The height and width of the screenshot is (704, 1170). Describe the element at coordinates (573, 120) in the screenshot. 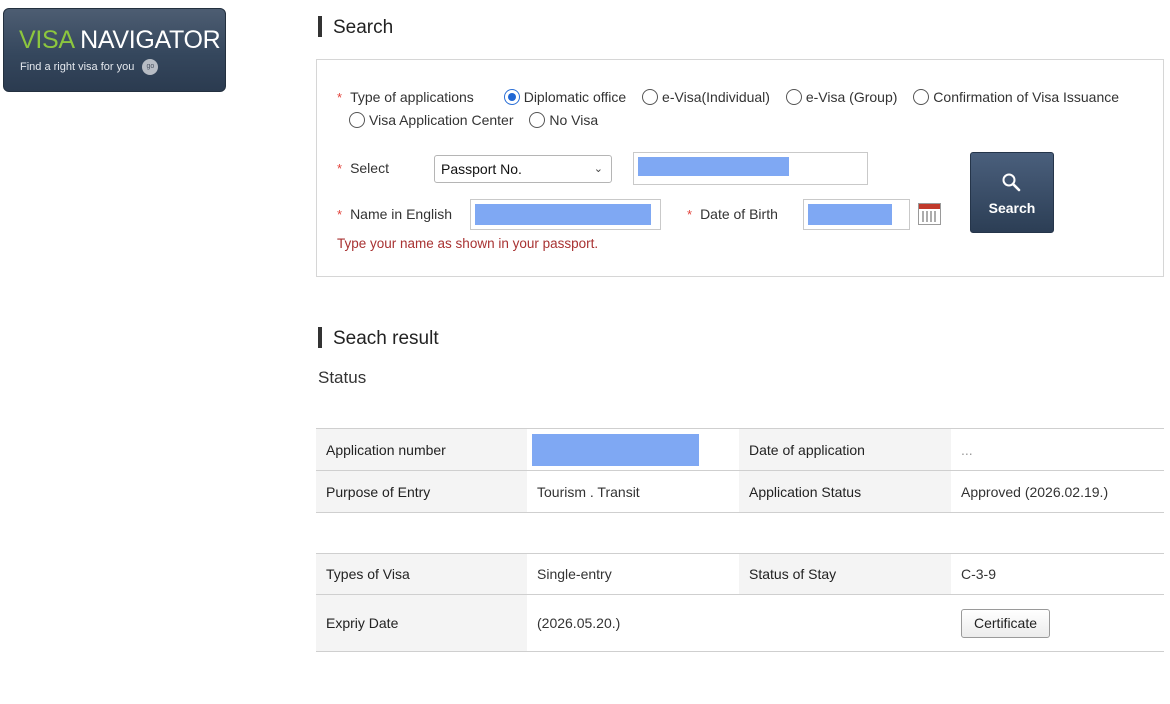

I see `radio-label-no-visa: No Visa` at that location.